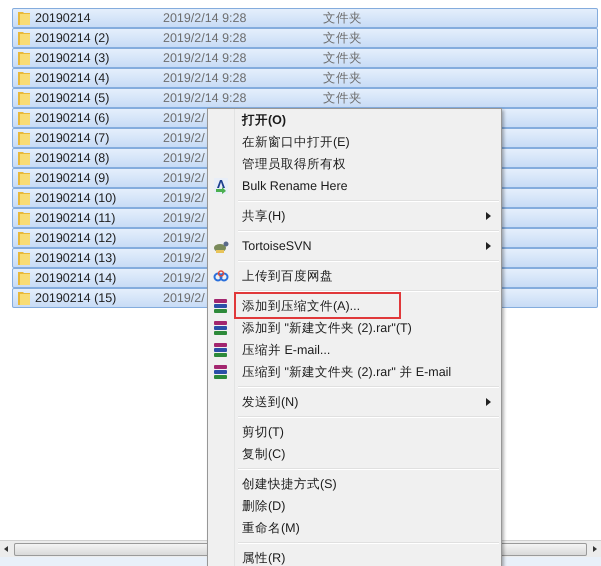  Describe the element at coordinates (75, 277) in the screenshot. I see `file-name: 20190214 (14)` at that location.